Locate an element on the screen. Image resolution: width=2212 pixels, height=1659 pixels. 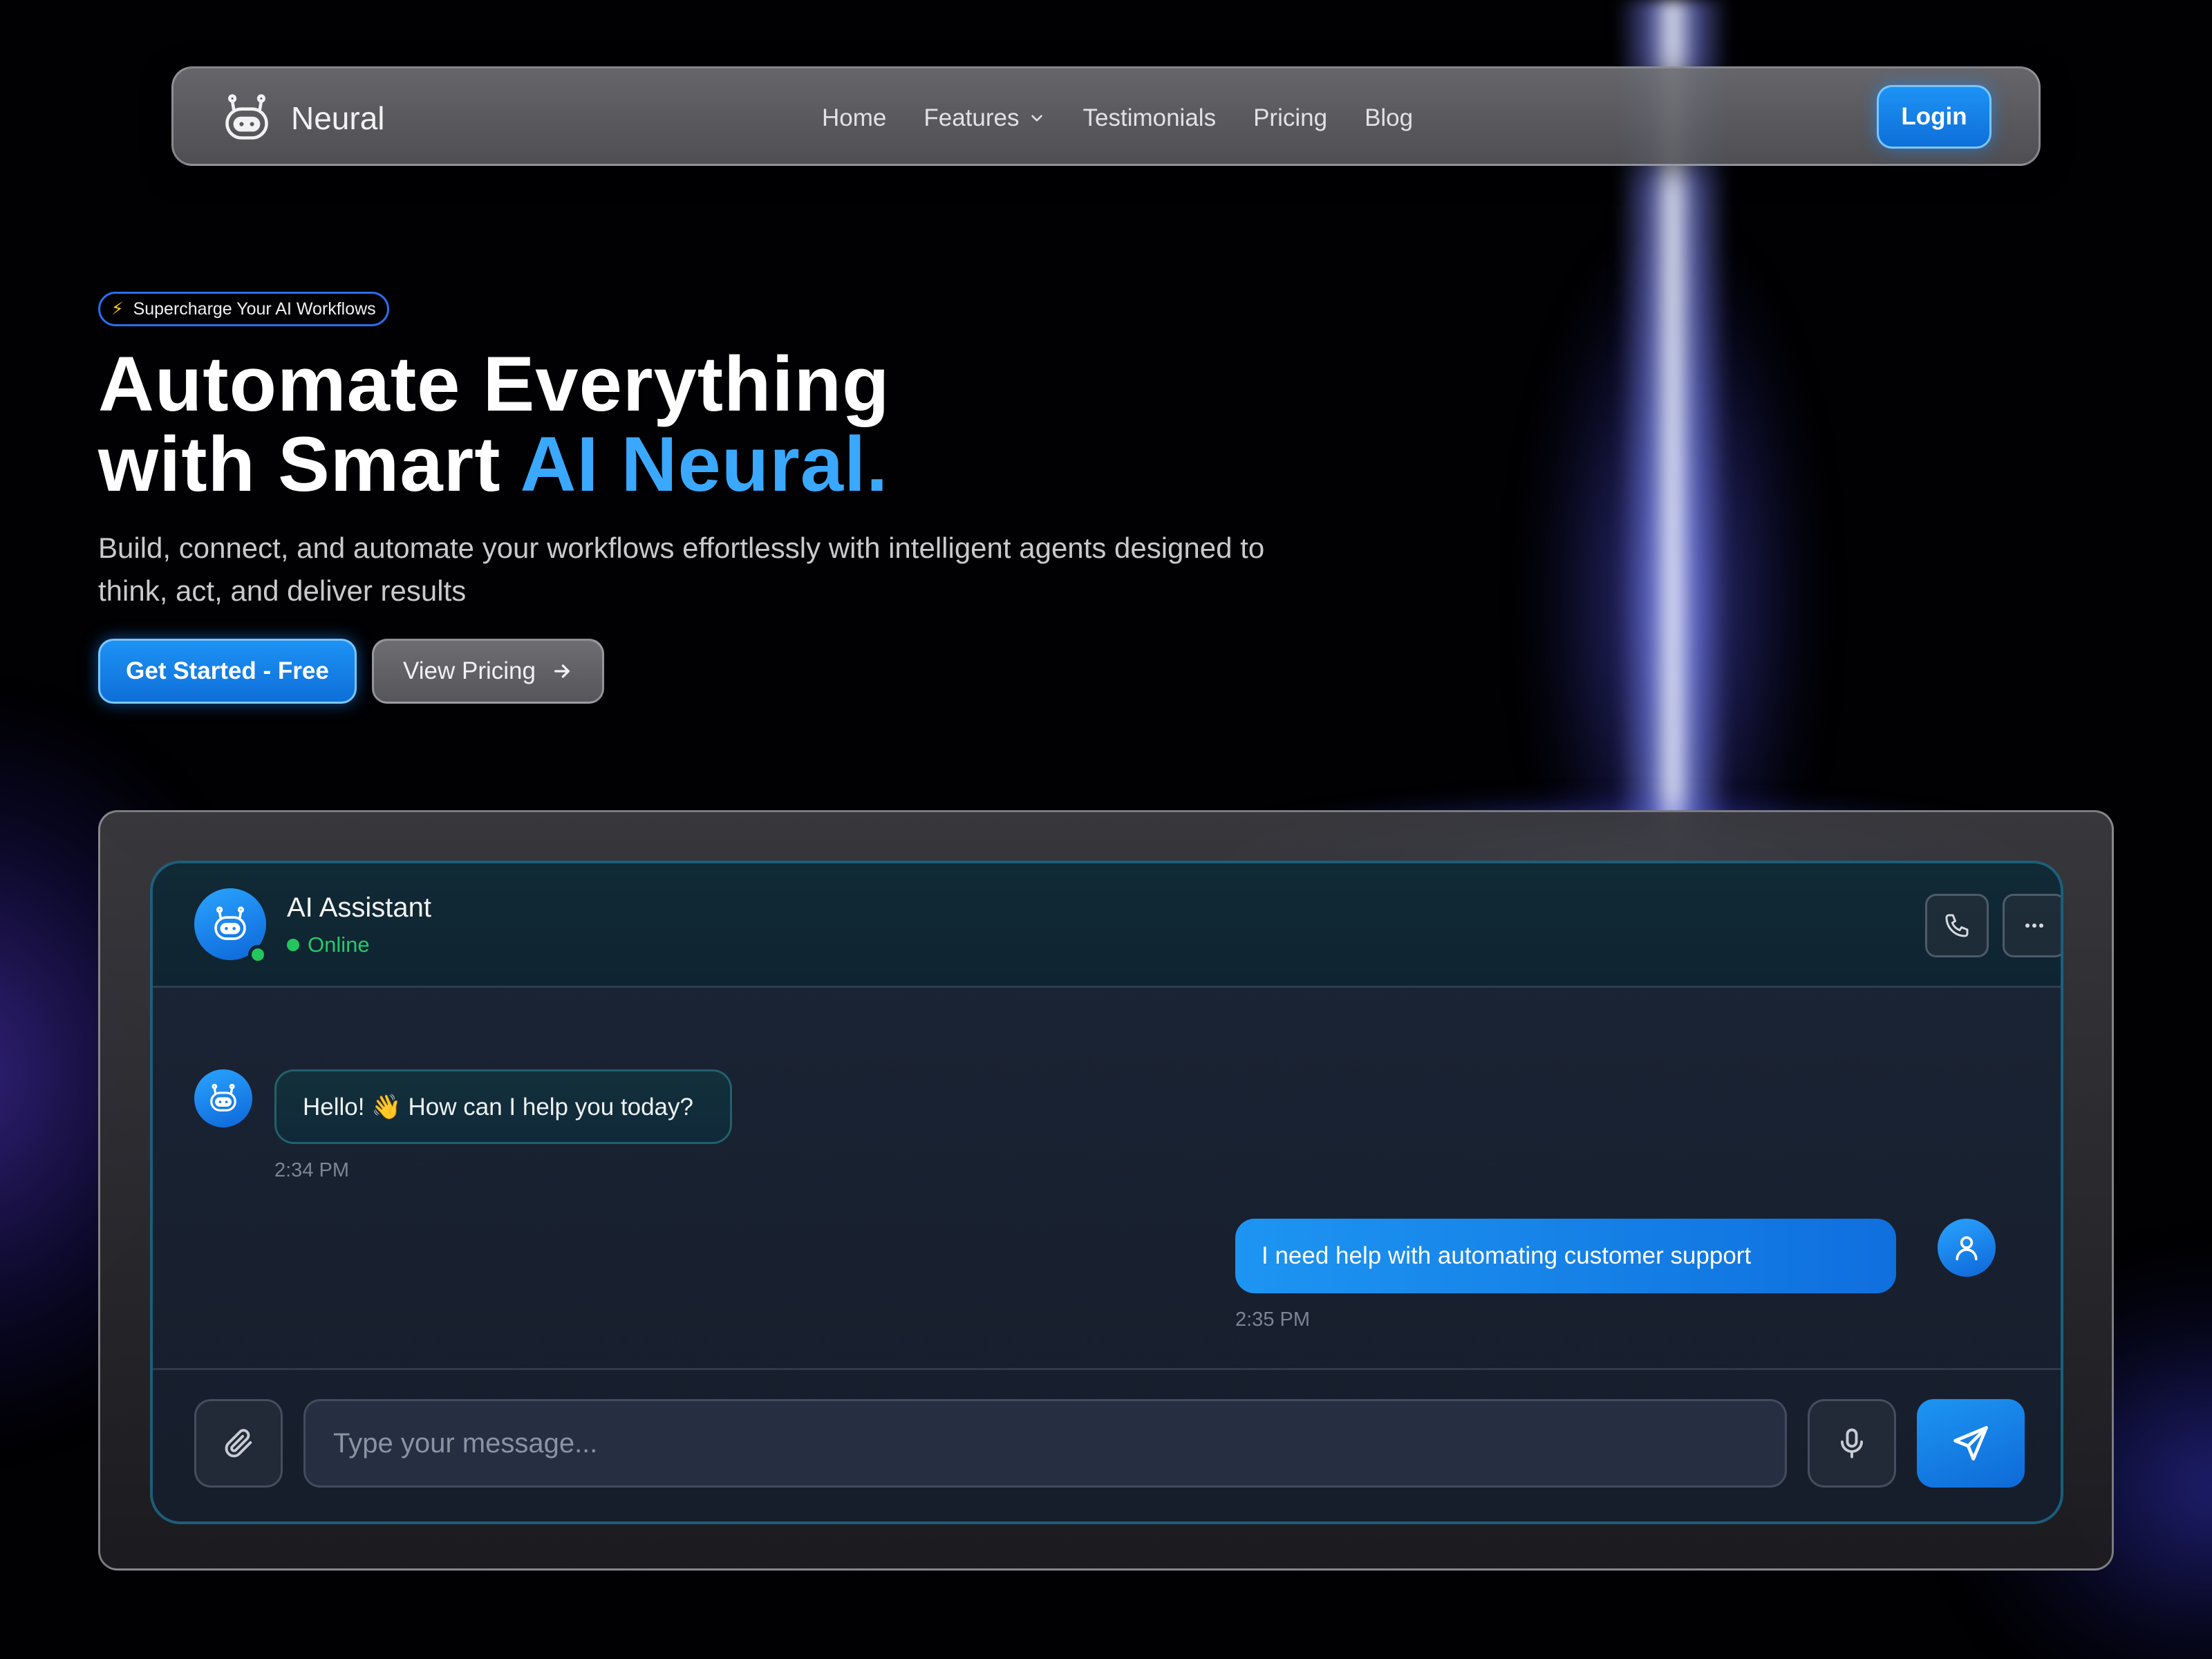
chevron-down-icon is located at coordinates (1036, 118).